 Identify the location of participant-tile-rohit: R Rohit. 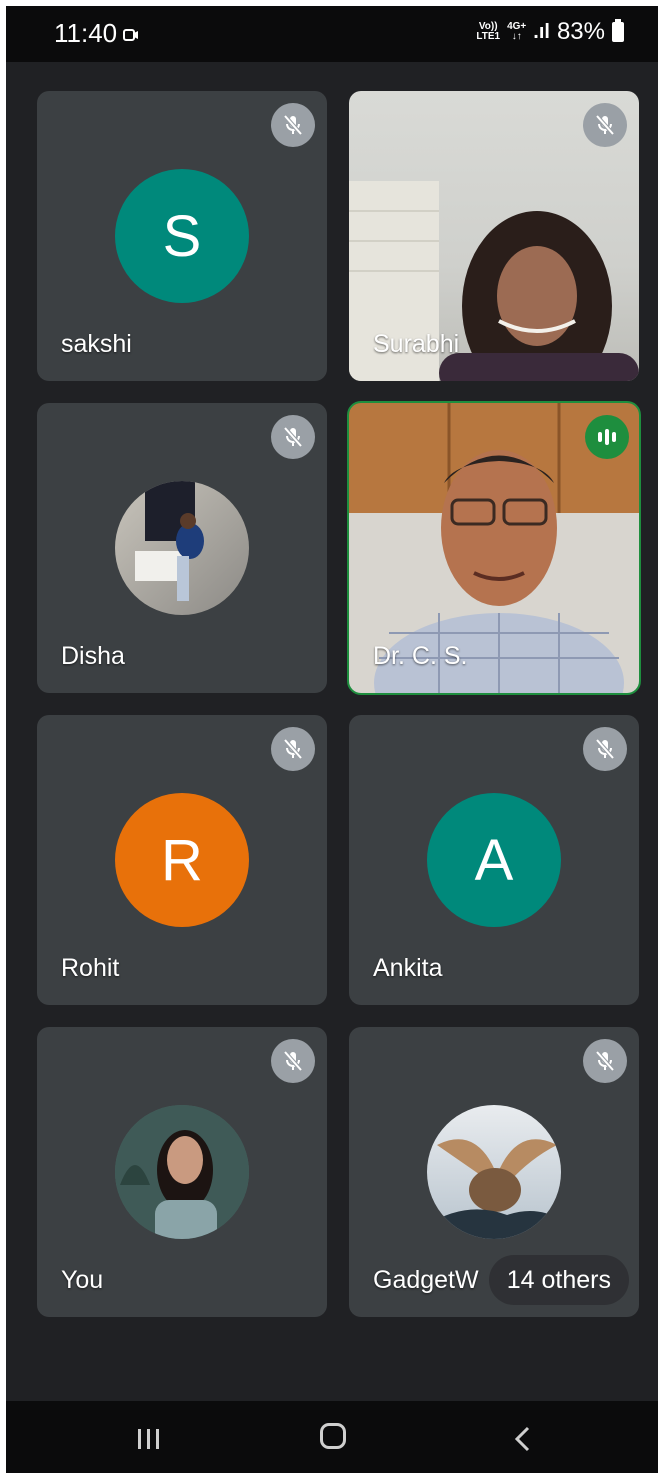
(182, 860).